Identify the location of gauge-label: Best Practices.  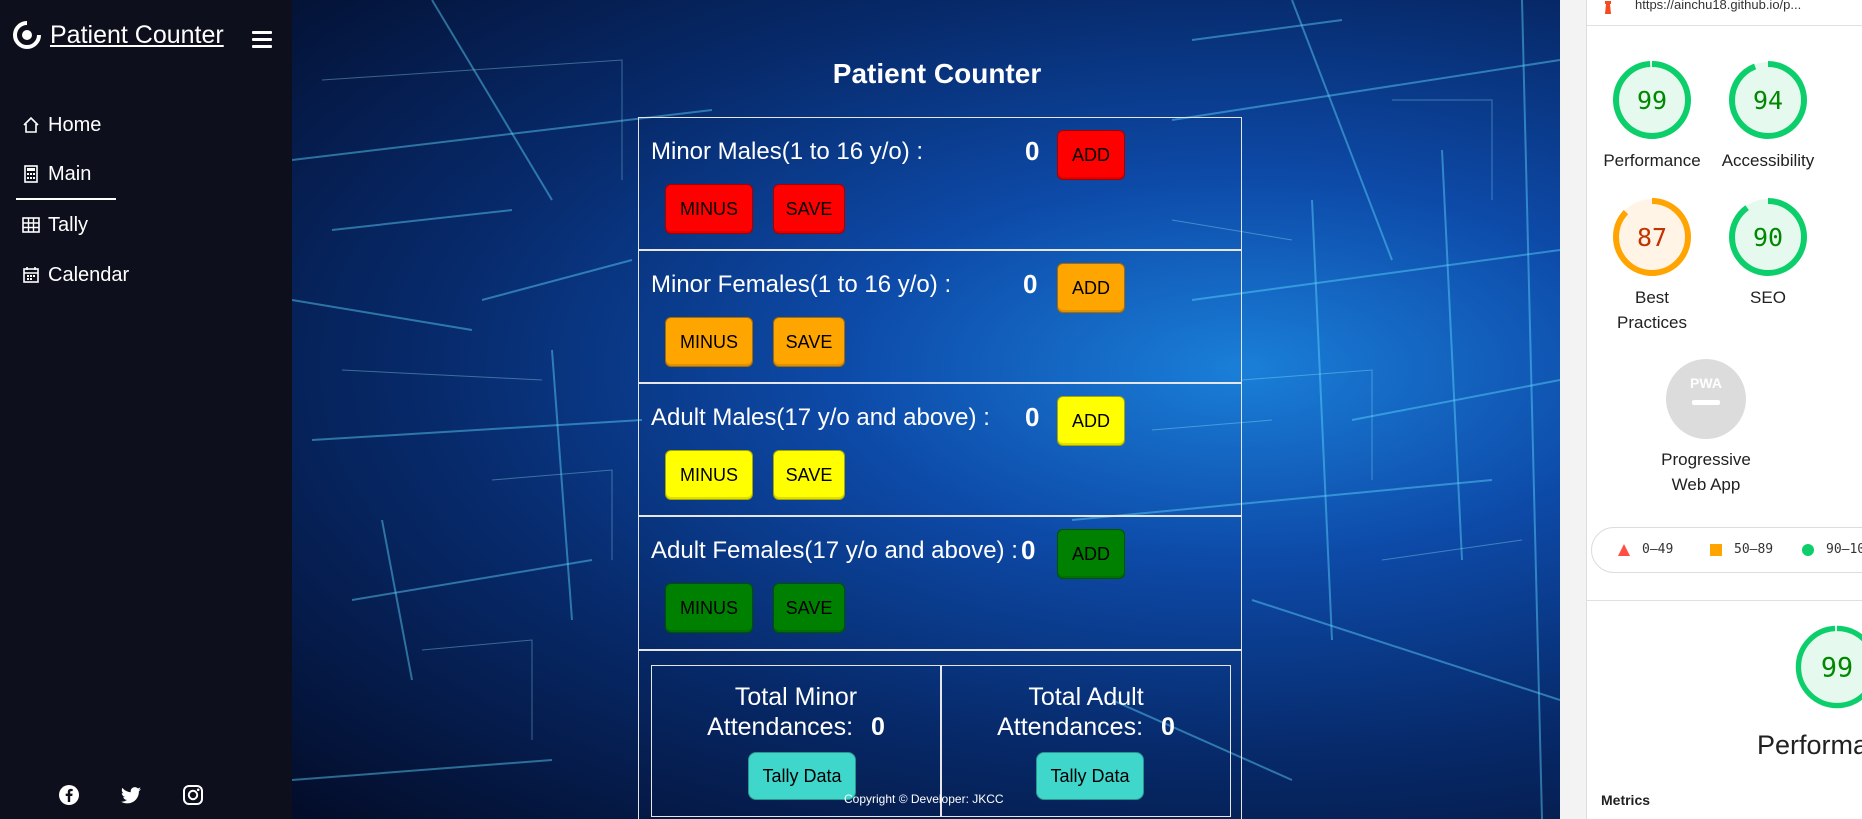
(1652, 310).